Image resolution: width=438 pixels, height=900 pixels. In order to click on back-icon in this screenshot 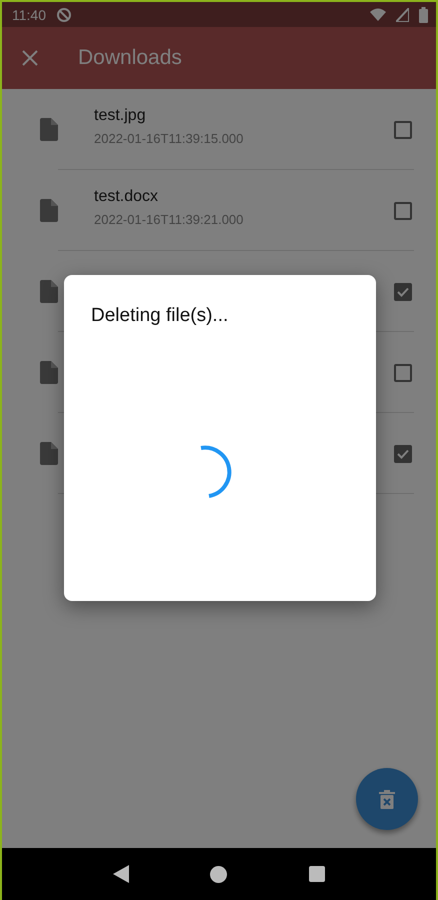, I will do `click(120, 874)`.